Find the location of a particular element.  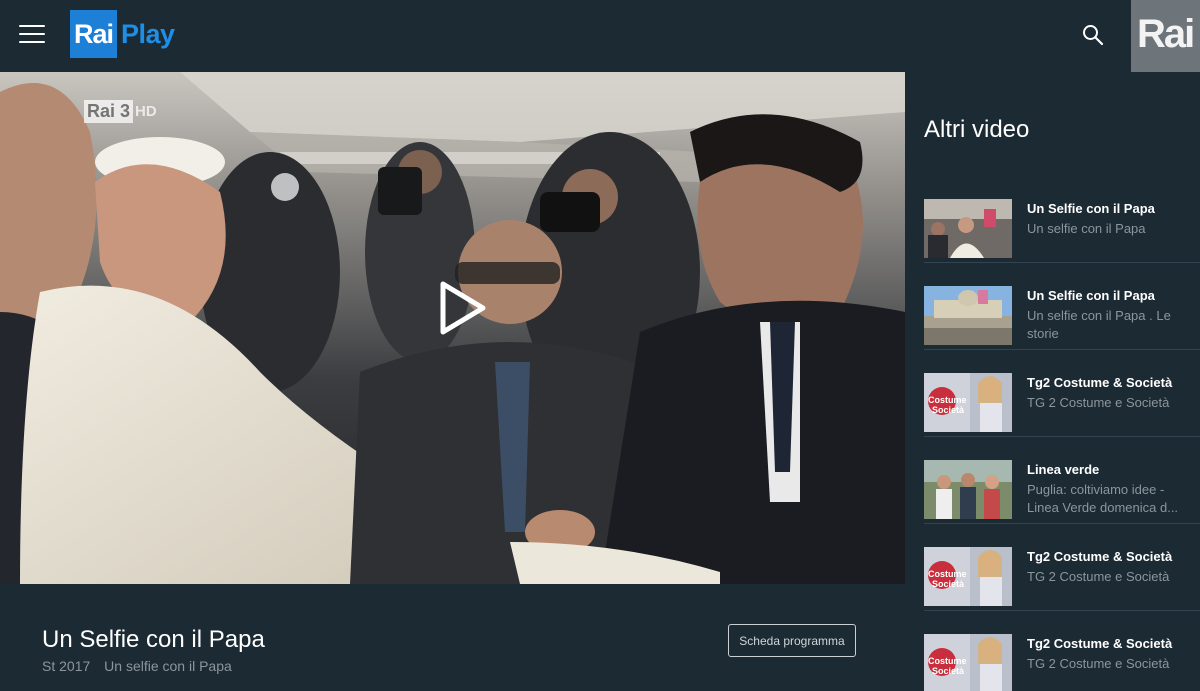

channel-logo-text: Rai 3 is located at coordinates (109, 111).